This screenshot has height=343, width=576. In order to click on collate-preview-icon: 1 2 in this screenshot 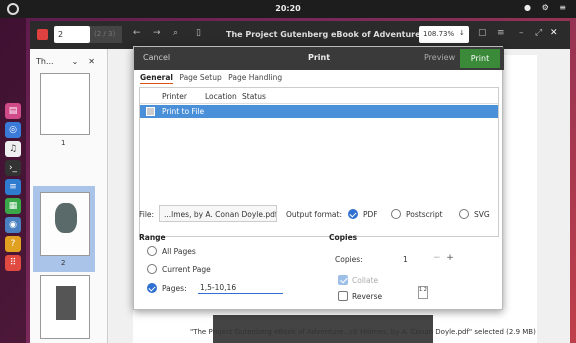, I will do `click(423, 292)`.